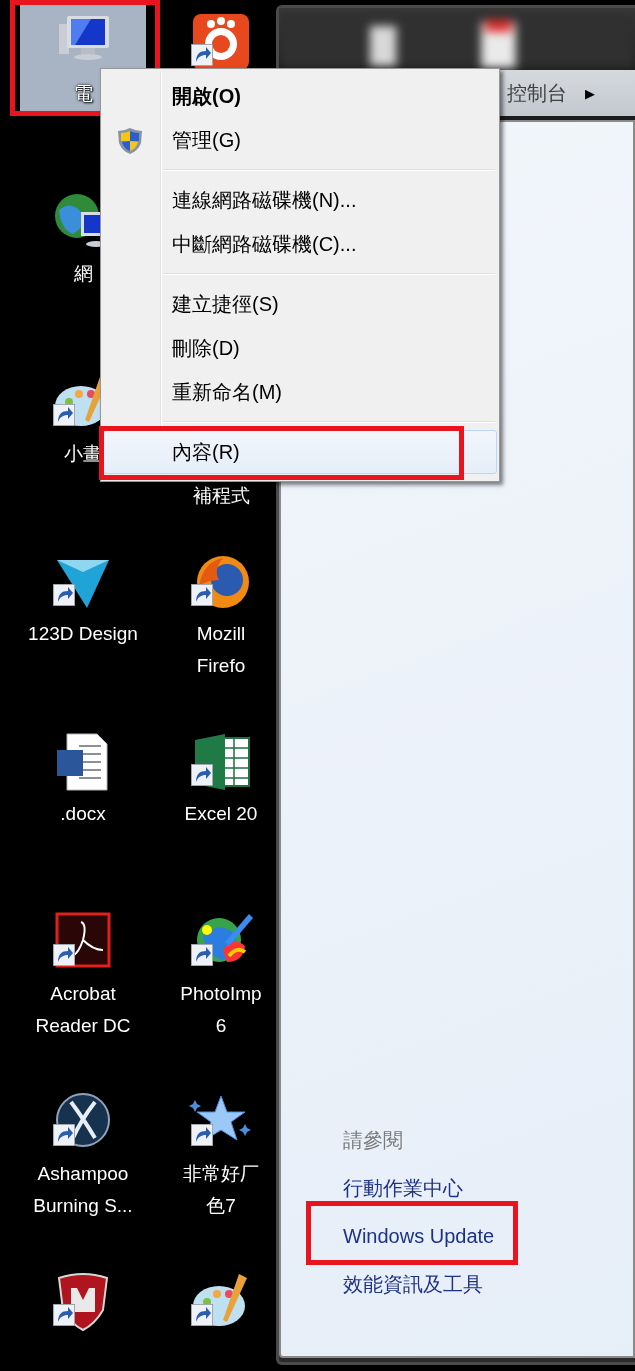 The height and width of the screenshot is (1371, 635). What do you see at coordinates (419, 1236) in the screenshot?
I see `link: Windows Update` at bounding box center [419, 1236].